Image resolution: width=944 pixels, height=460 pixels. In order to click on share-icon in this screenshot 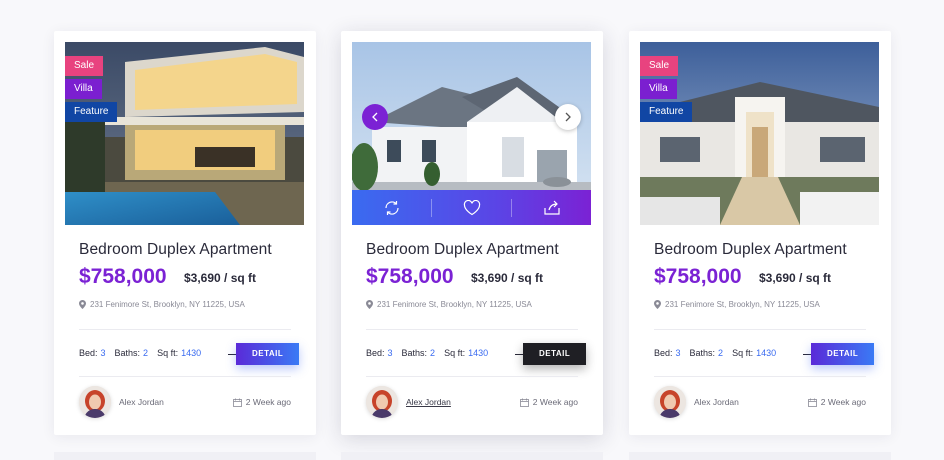, I will do `click(551, 207)`.